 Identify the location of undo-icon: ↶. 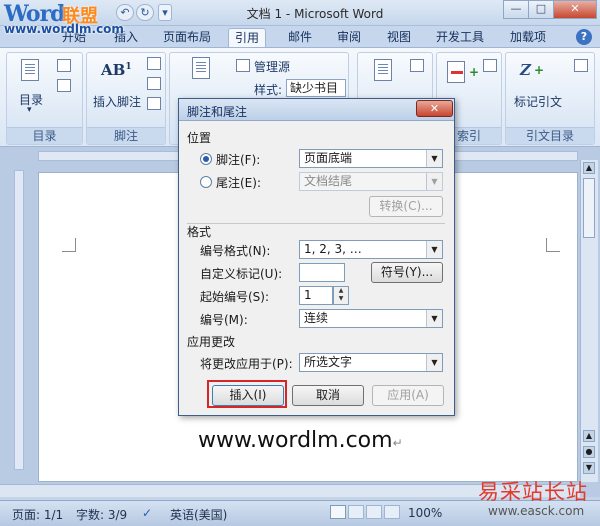
(125, 12).